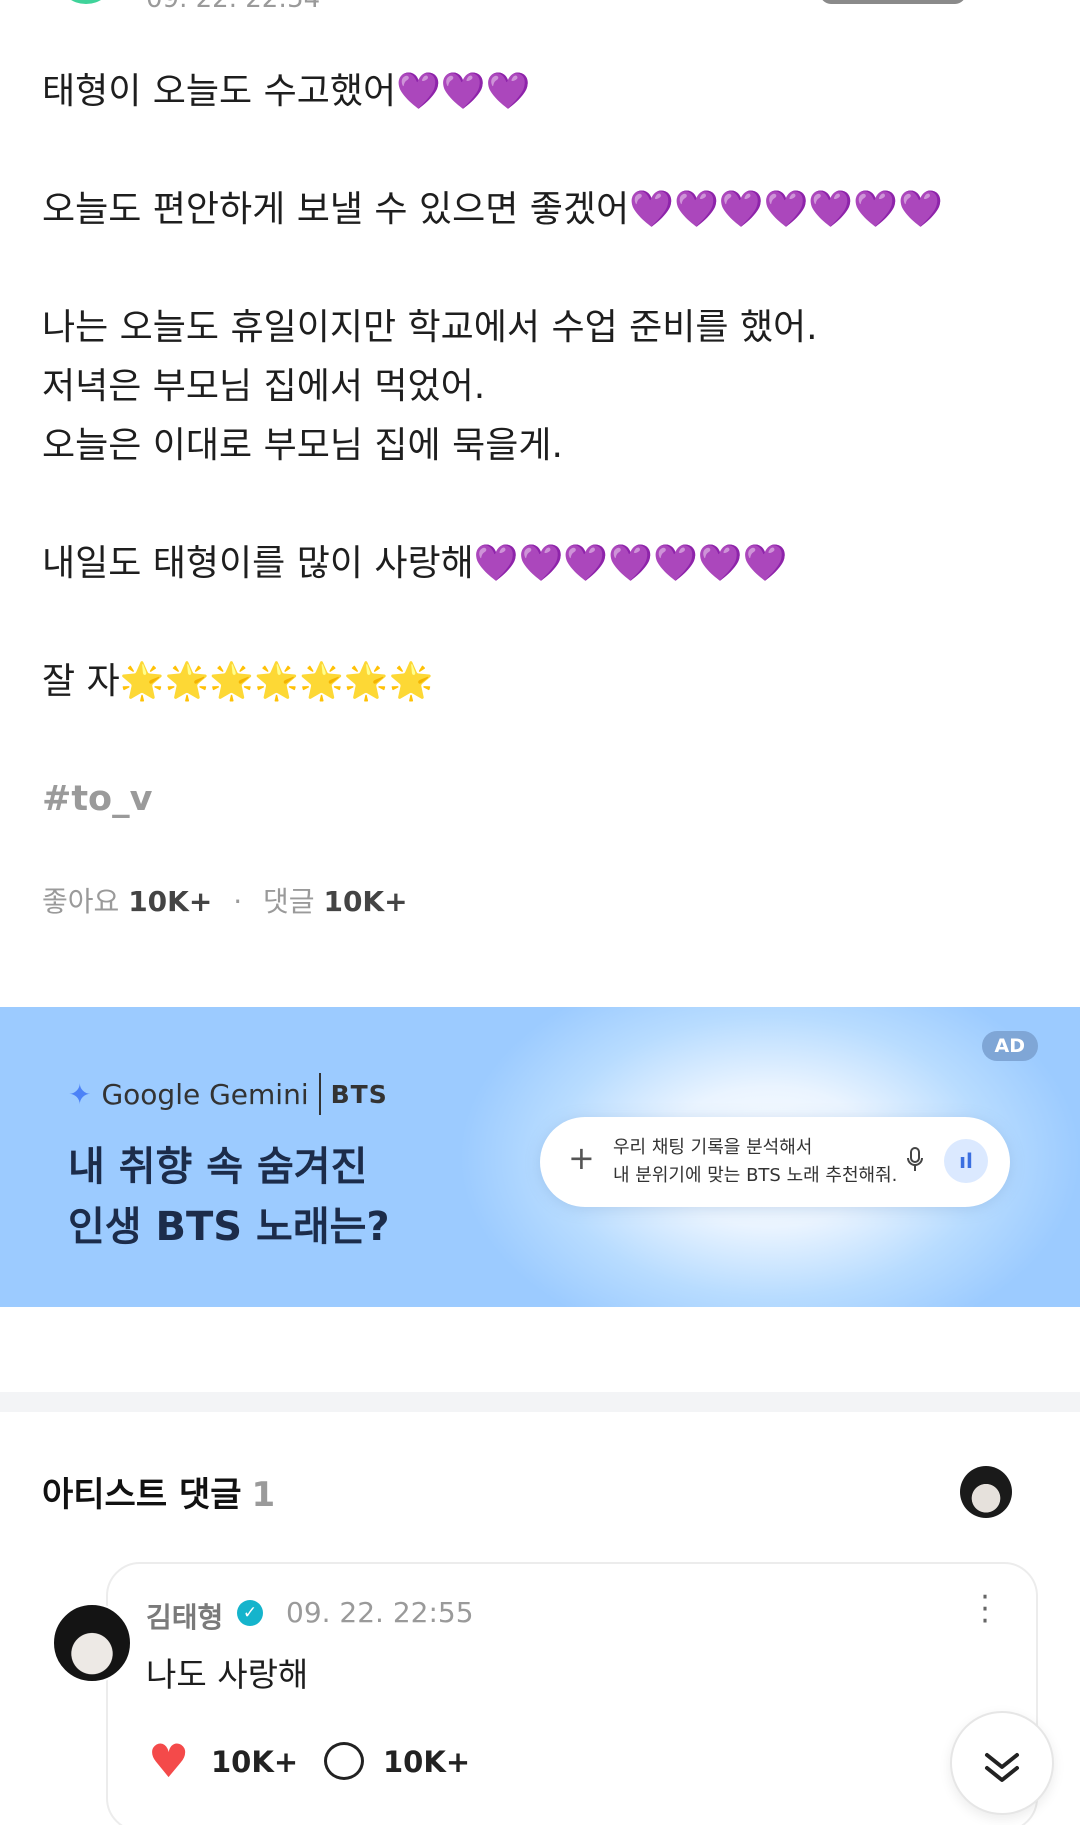 The height and width of the screenshot is (1825, 1080). I want to click on hashtag-link: #to_v, so click(542, 799).